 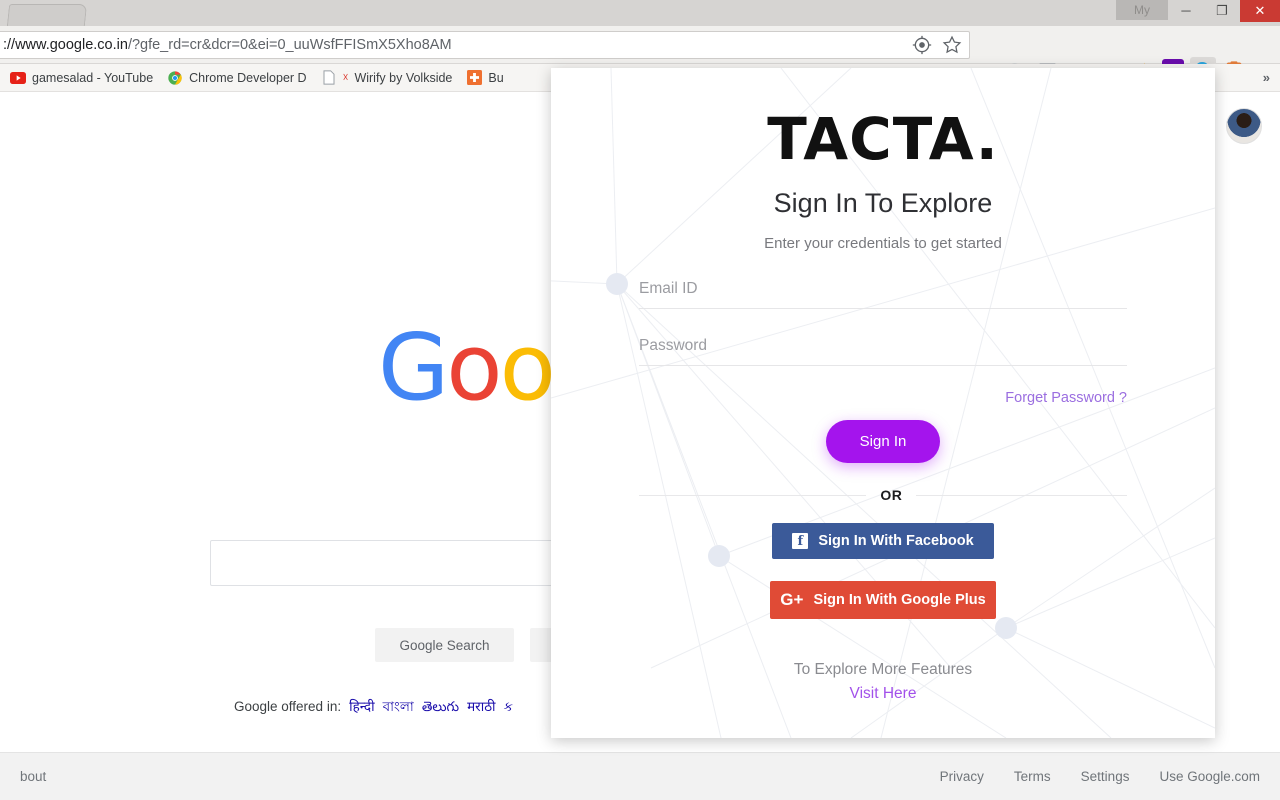 I want to click on bookmark-item: Bu, so click(x=485, y=78).